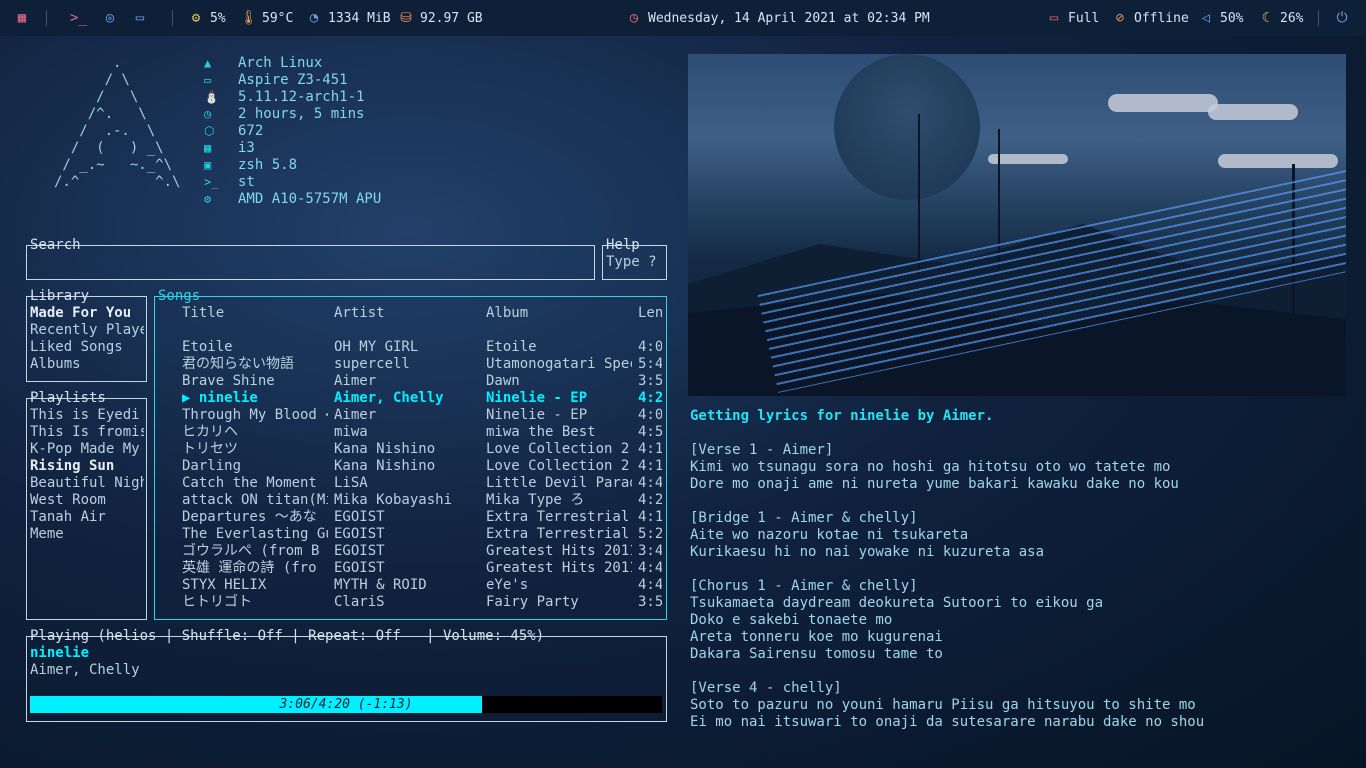  Describe the element at coordinates (1073, 18) in the screenshot. I see `battery-module: ▭ Full` at that location.